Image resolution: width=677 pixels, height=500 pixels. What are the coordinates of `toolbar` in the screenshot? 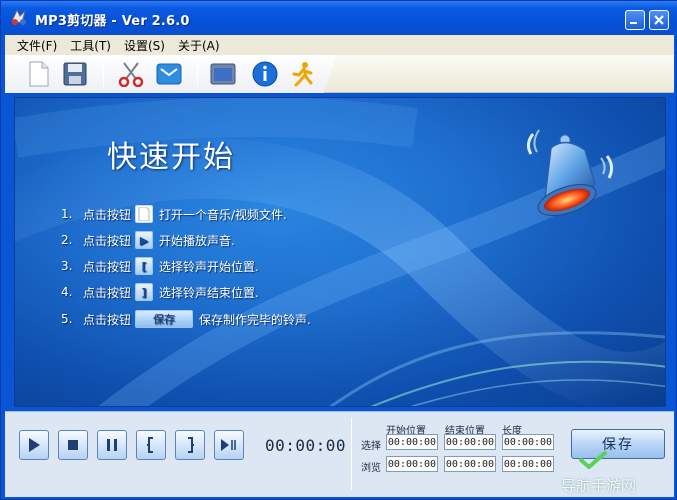 It's located at (339, 74).